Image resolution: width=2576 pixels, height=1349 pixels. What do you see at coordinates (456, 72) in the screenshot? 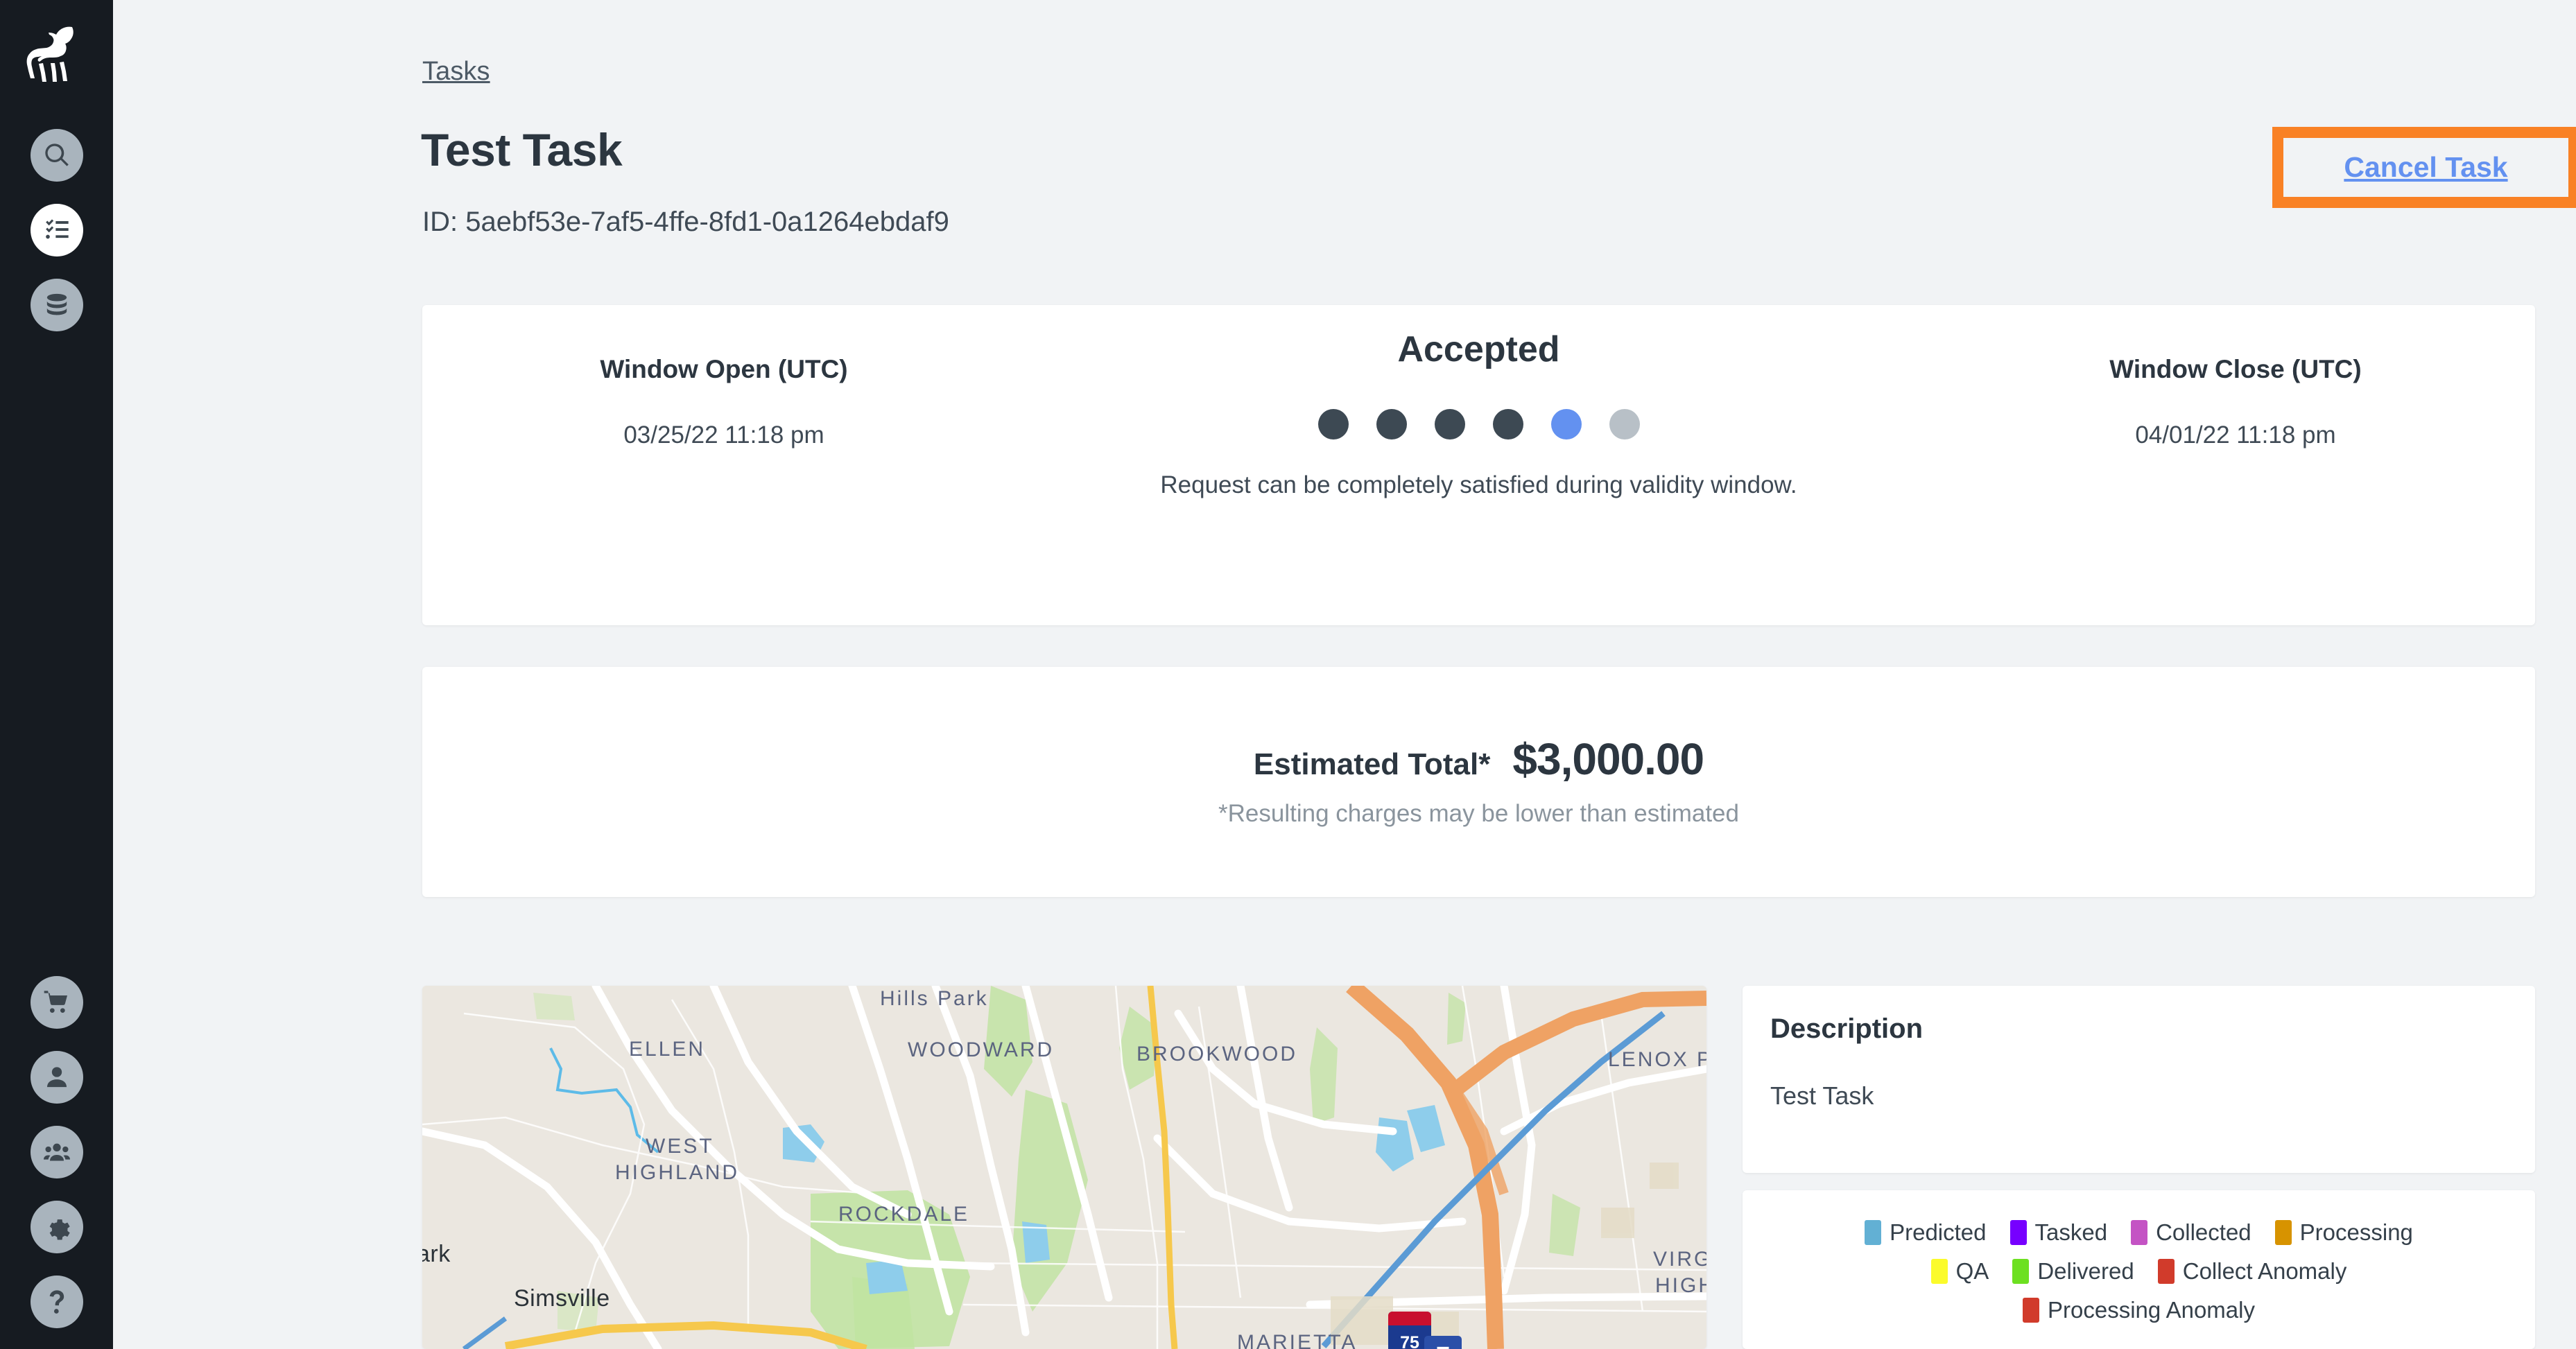
I see `breadcrumb-tasks: Tasks` at bounding box center [456, 72].